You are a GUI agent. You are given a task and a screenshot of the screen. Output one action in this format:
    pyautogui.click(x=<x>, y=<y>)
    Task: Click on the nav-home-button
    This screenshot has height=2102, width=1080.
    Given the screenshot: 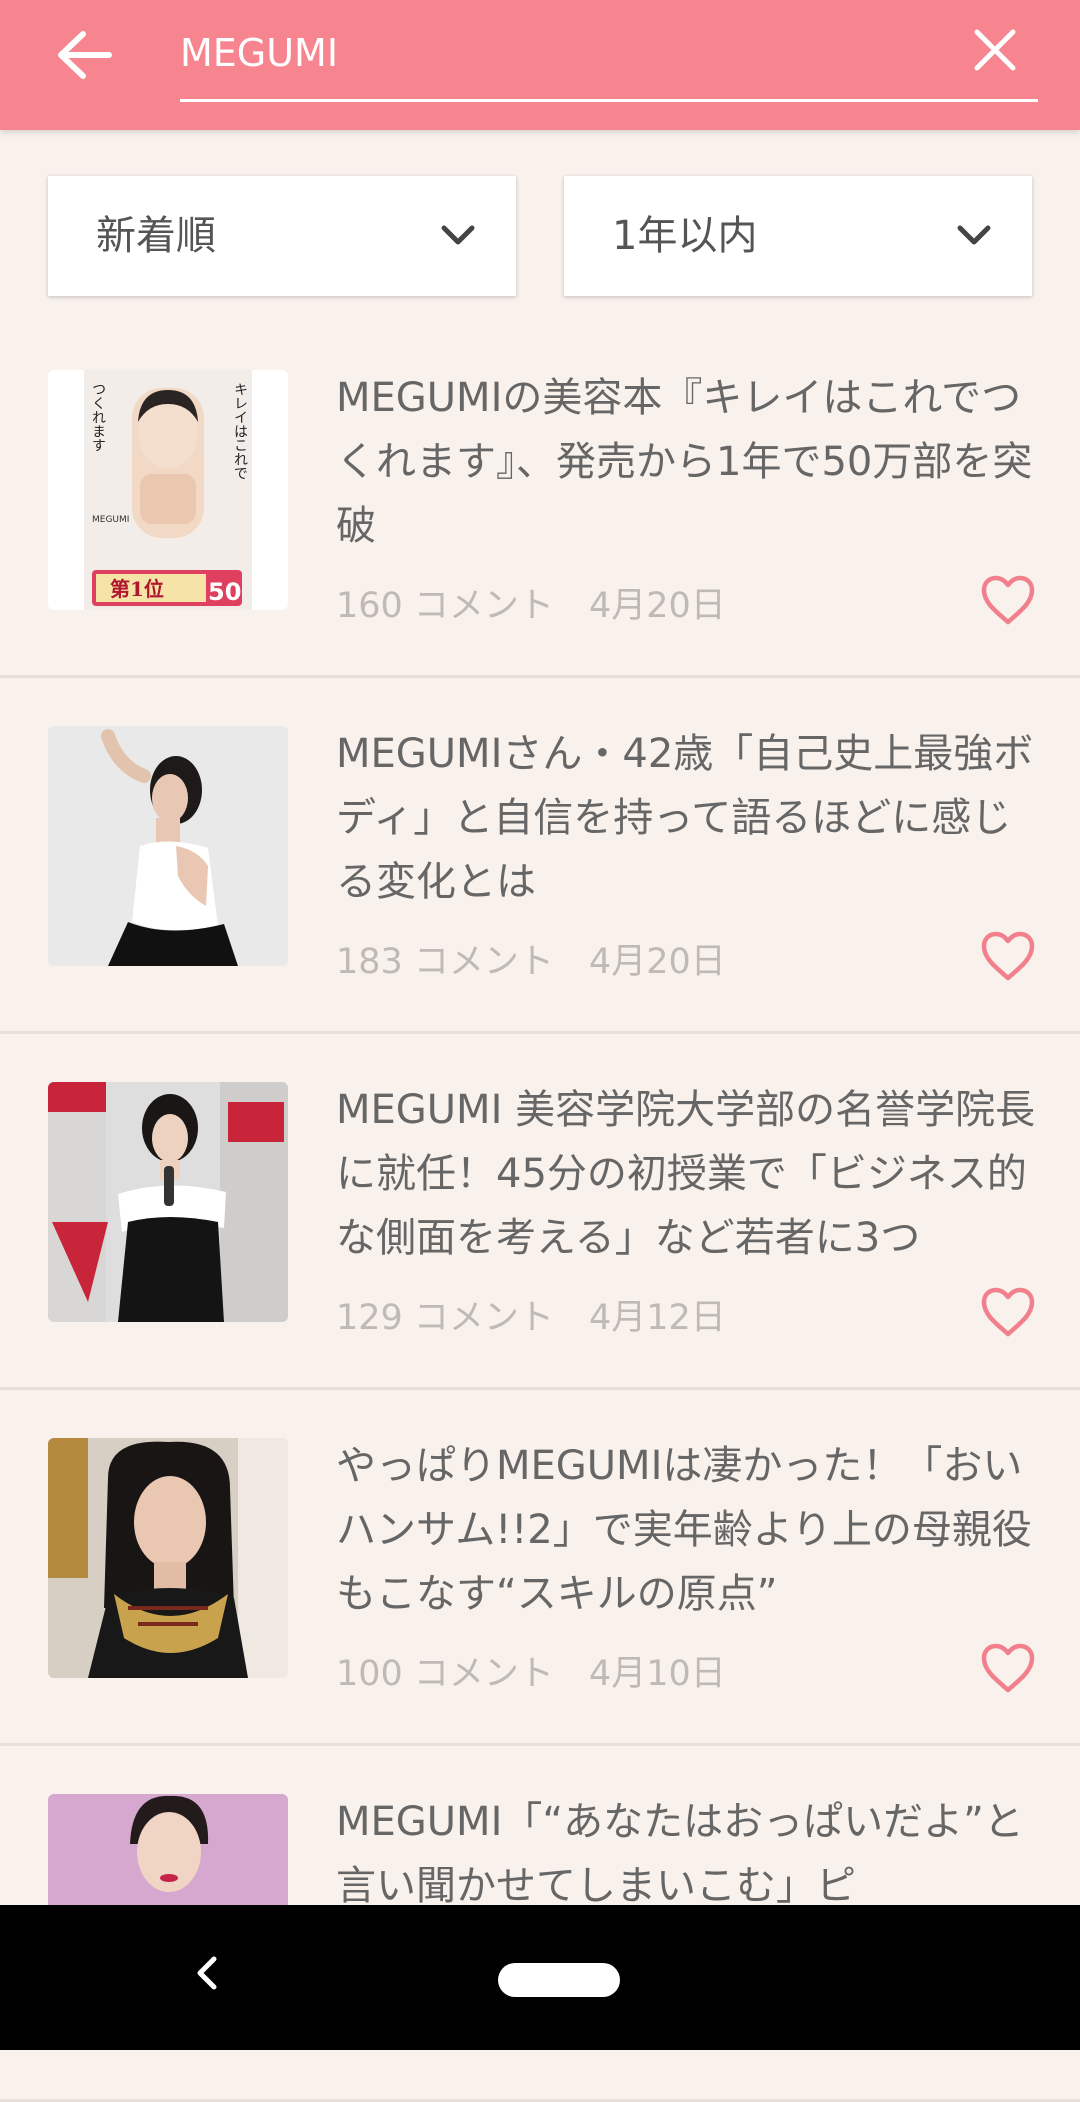 What is the action you would take?
    pyautogui.click(x=559, y=1980)
    